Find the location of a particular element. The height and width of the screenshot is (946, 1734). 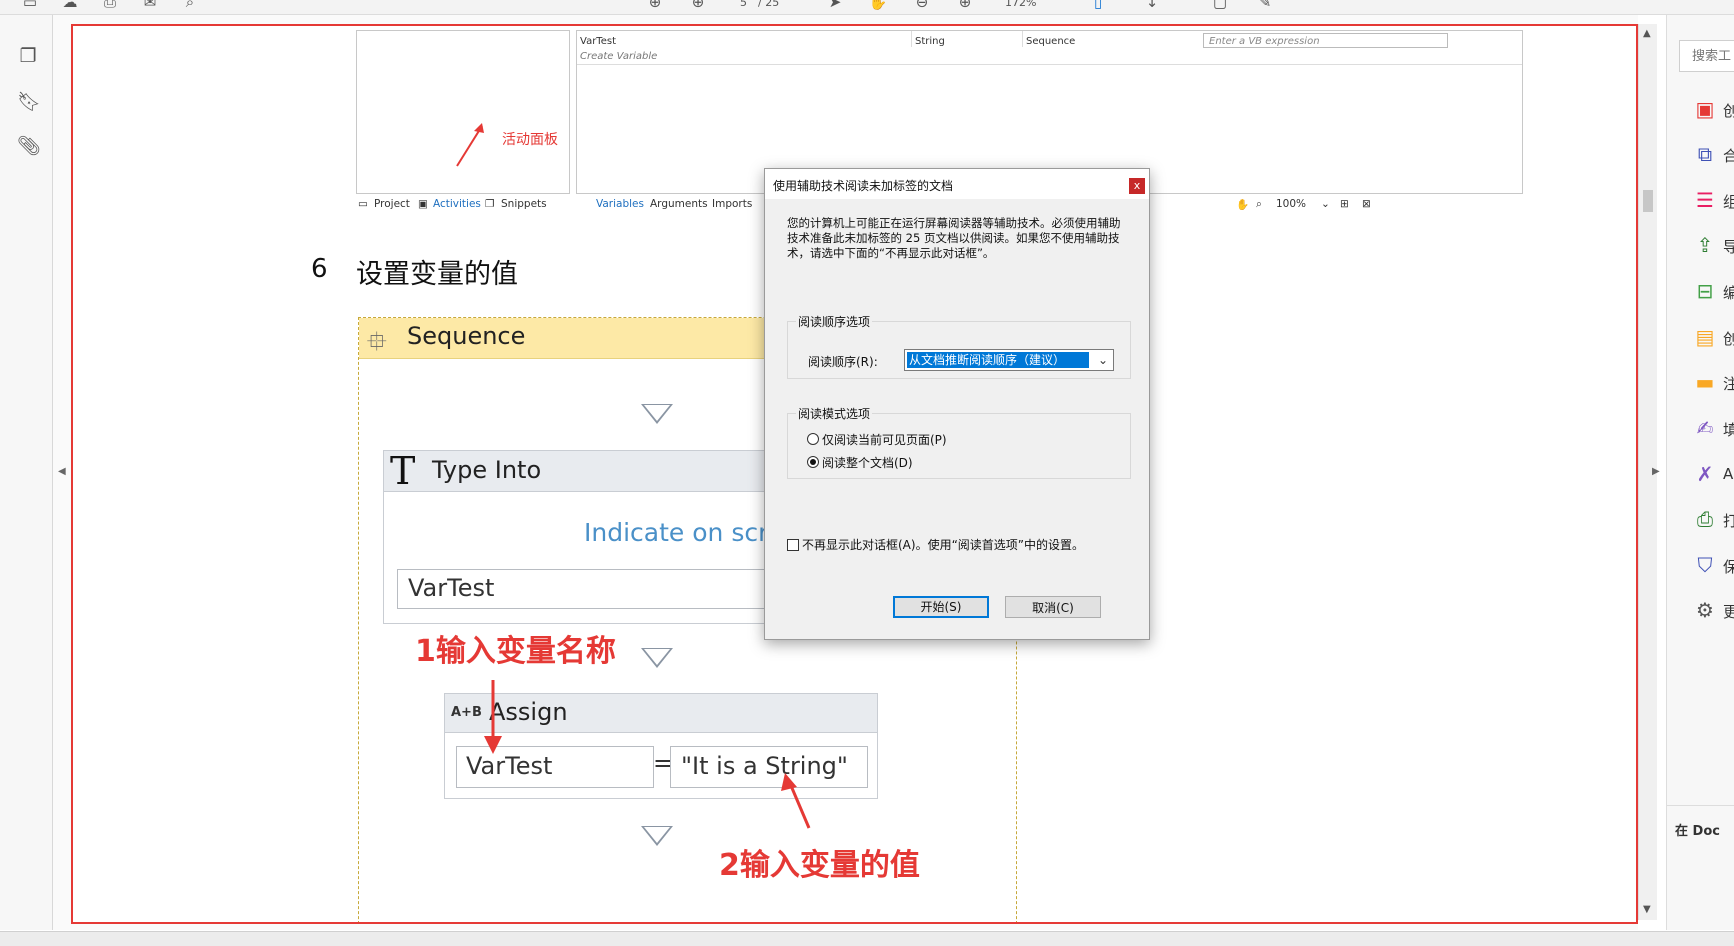

bookmark-icon: 🔖︎ is located at coordinates (29, 102).